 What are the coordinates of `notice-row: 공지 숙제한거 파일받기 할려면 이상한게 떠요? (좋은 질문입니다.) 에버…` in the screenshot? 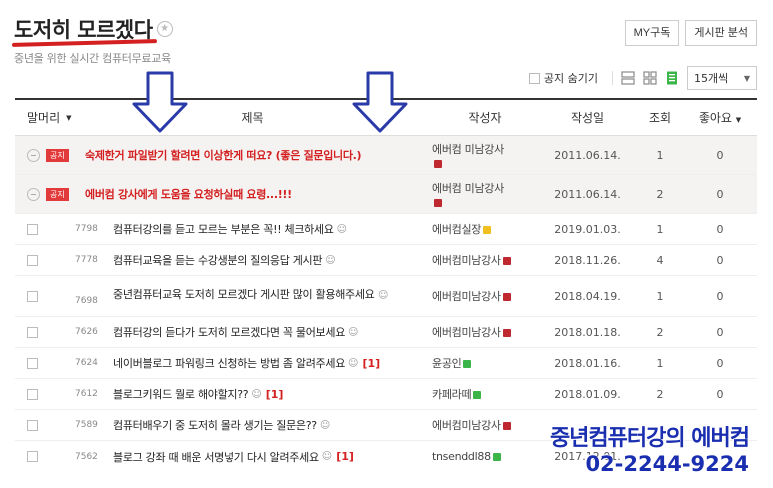 It's located at (386, 155).